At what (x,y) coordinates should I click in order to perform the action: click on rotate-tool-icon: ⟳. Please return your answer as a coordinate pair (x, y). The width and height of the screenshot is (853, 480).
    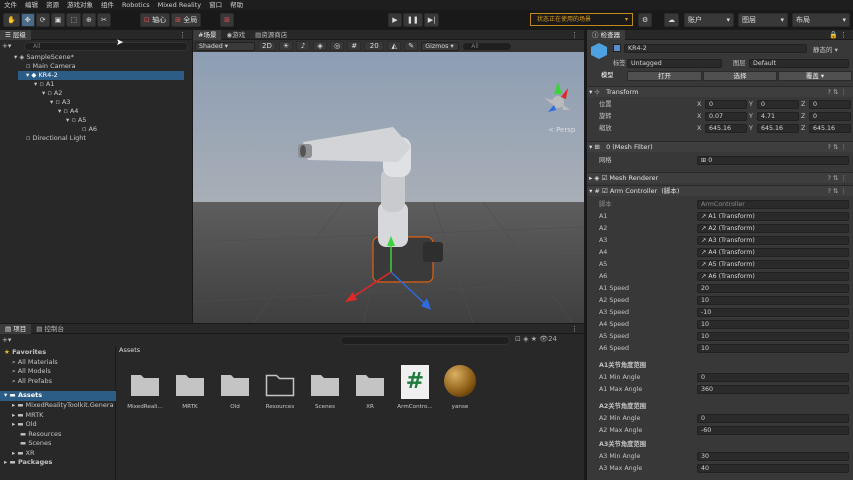
    Looking at the image, I should click on (42, 20).